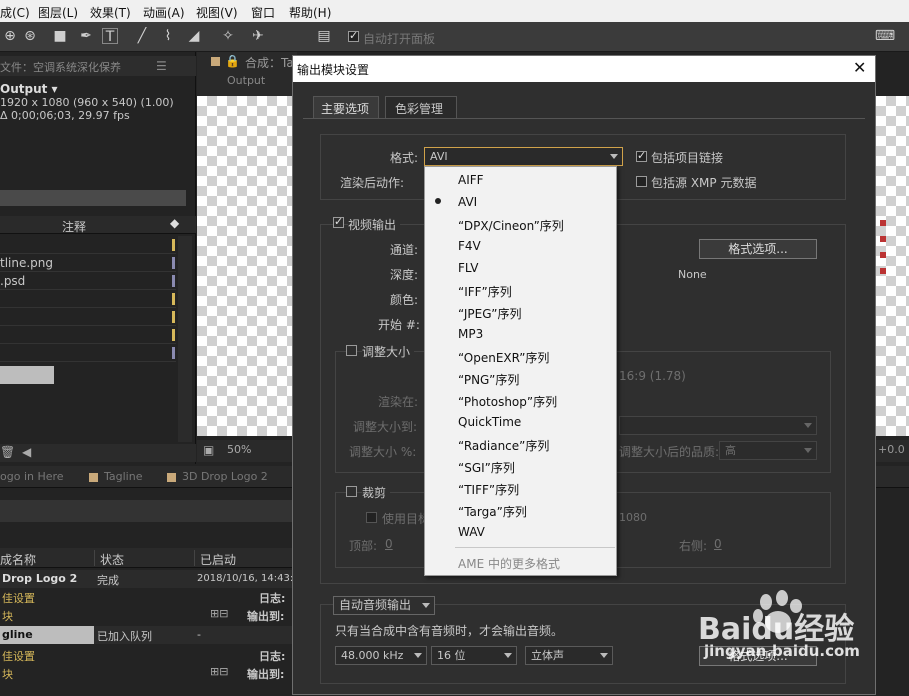 Image resolution: width=909 pixels, height=696 pixels. What do you see at coordinates (520, 400) in the screenshot?
I see `dropdown-item: “Photoshop”序列` at bounding box center [520, 400].